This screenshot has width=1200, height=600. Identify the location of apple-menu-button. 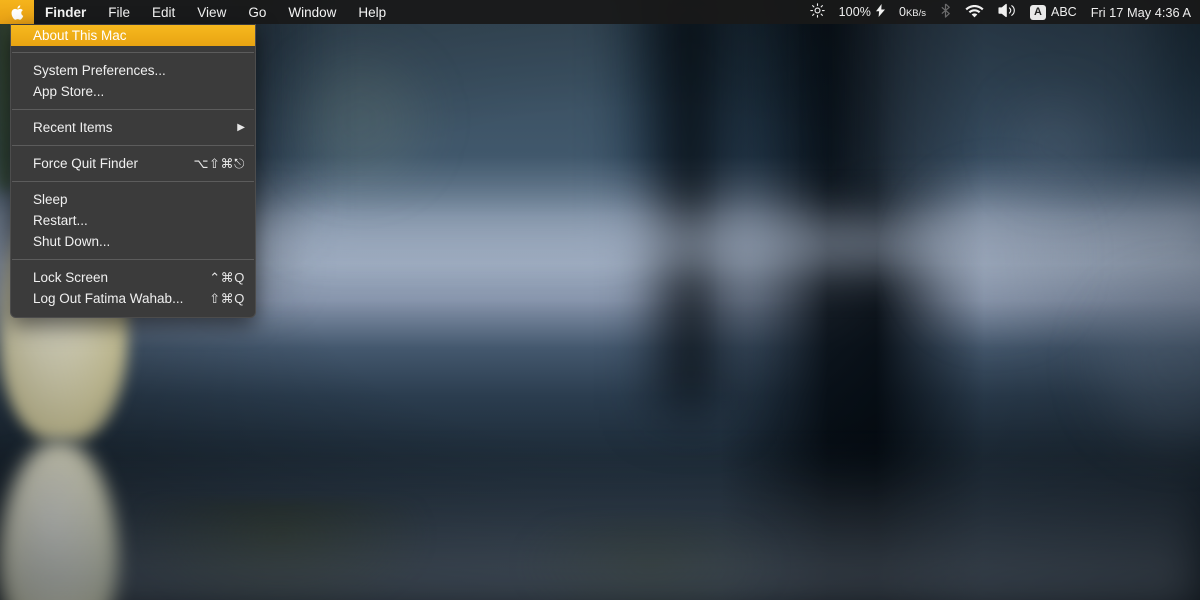
(17, 12).